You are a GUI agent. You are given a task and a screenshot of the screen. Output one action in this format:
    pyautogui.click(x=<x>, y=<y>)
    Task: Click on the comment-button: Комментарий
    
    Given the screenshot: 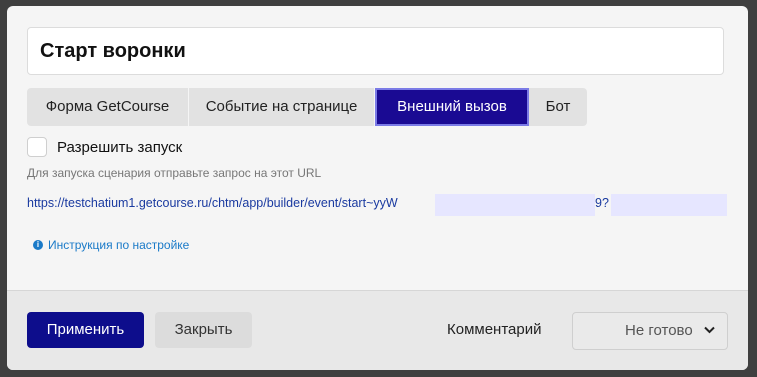 What is the action you would take?
    pyautogui.click(x=494, y=330)
    